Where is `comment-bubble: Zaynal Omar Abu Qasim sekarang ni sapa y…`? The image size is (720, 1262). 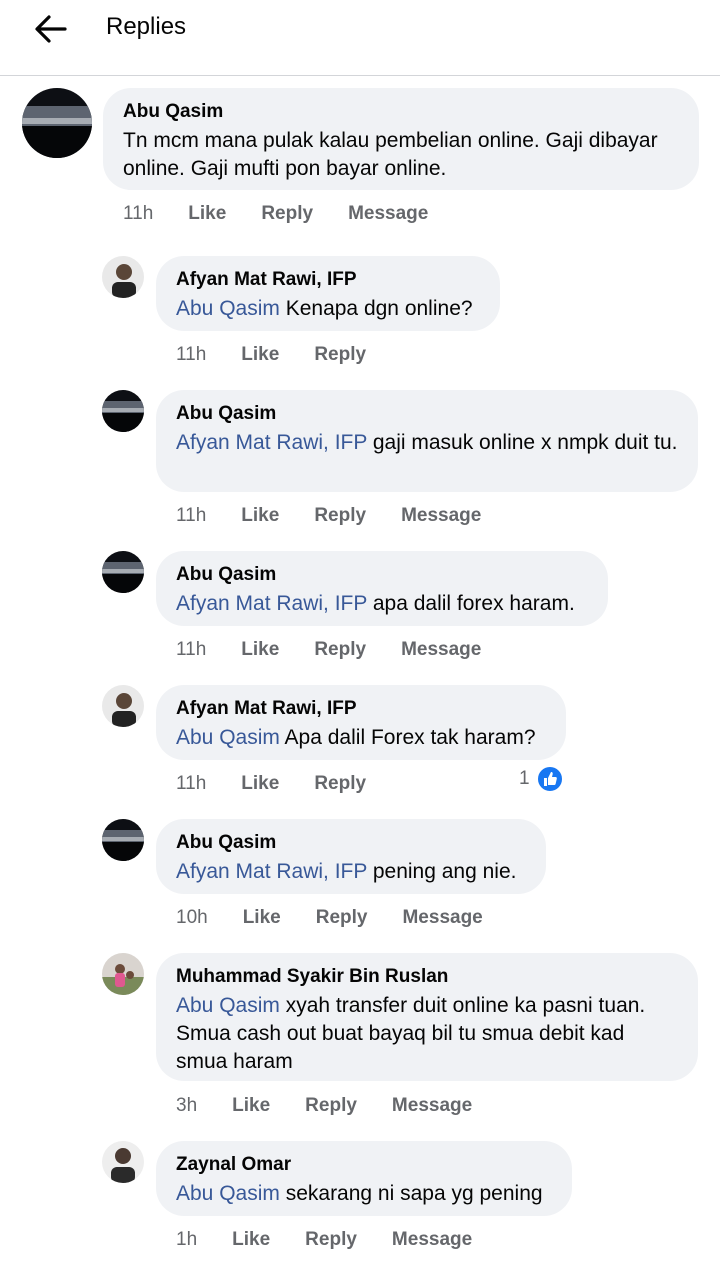 comment-bubble: Zaynal Omar Abu Qasim sekarang ni sapa y… is located at coordinates (364, 1178).